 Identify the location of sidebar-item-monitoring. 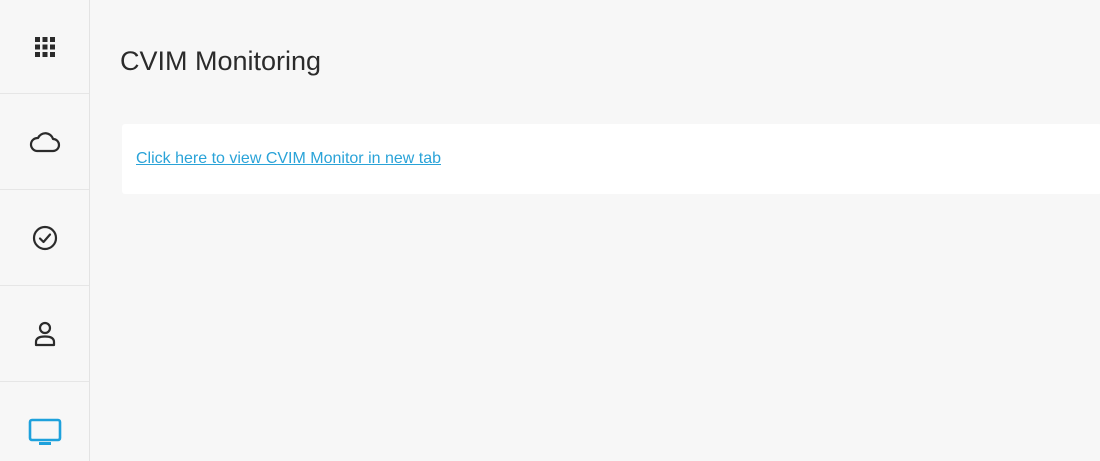
(44, 421).